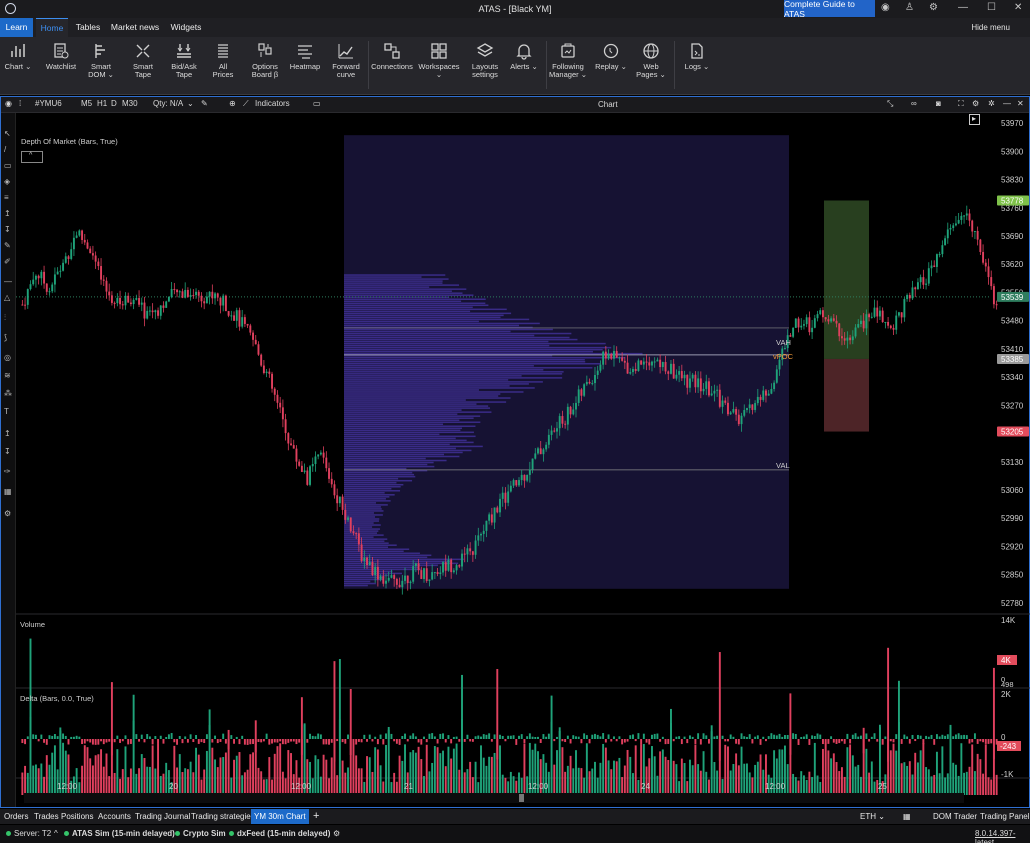  I want to click on version-link: 8.0.14.397-latest, so click(1002, 836).